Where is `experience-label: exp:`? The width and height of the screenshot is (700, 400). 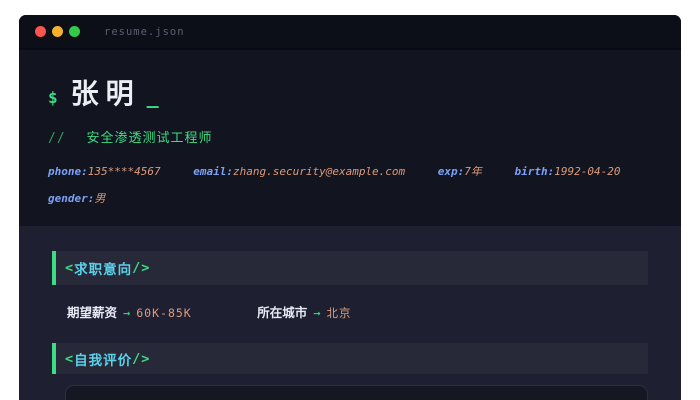 experience-label: exp: is located at coordinates (451, 171).